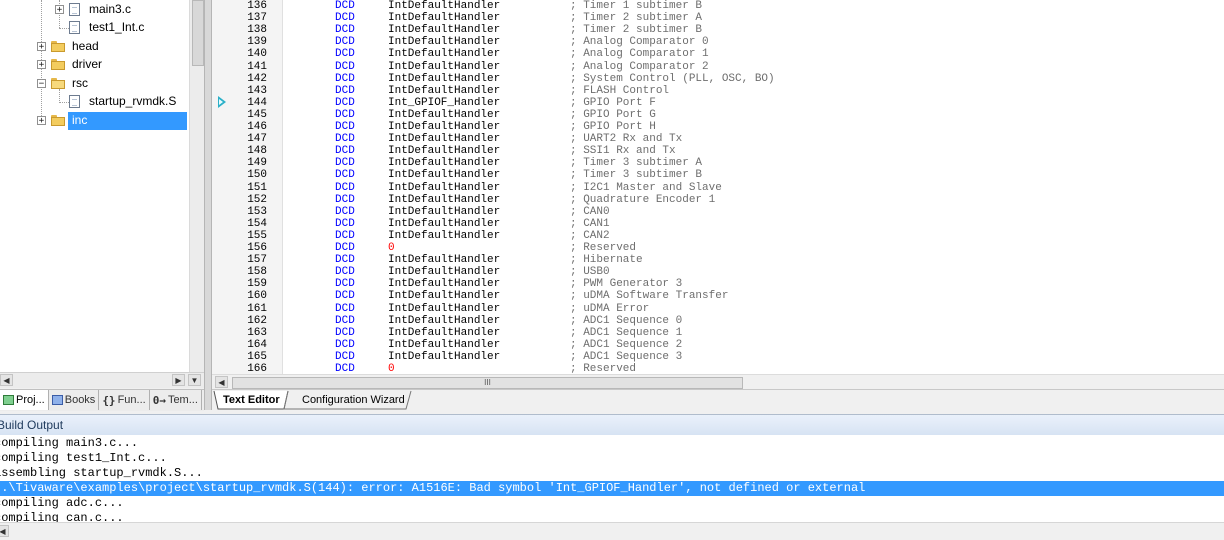  What do you see at coordinates (69, 46) in the screenshot?
I see `tree-item-head: + head` at bounding box center [69, 46].